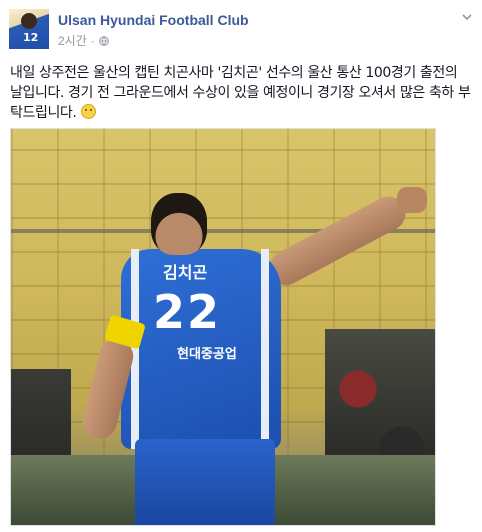  Describe the element at coordinates (29, 21) in the screenshot. I see `avatar-player-head` at that location.